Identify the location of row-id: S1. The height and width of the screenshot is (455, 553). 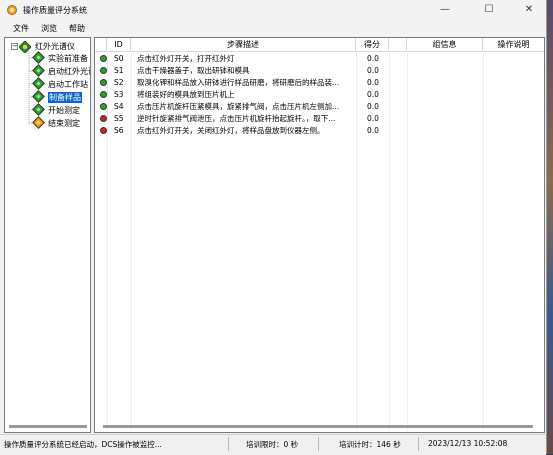
(119, 70).